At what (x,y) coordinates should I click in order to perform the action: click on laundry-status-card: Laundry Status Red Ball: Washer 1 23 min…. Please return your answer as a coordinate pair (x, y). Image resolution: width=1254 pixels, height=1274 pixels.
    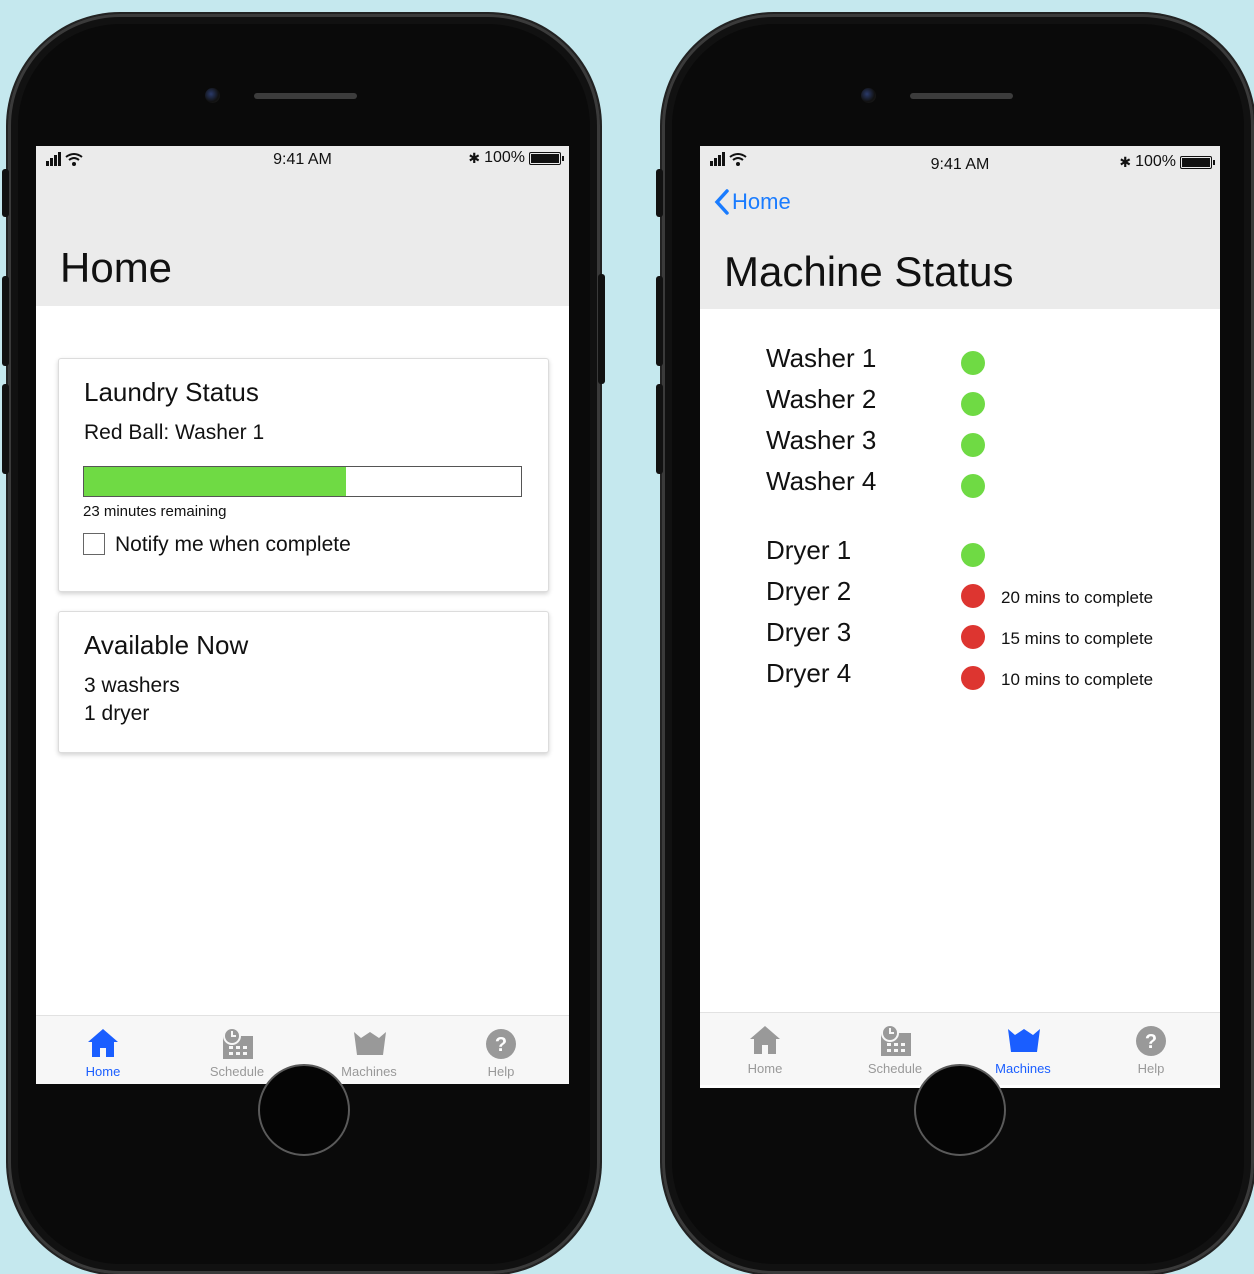
    Looking at the image, I should click on (303, 475).